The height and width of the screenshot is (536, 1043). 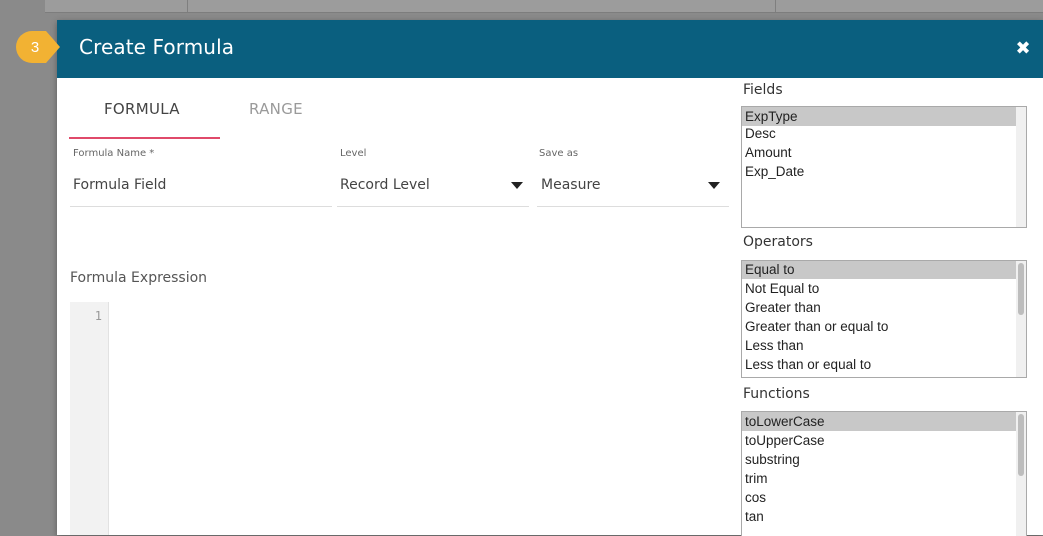 What do you see at coordinates (884, 133) in the screenshot?
I see `list-item: Desc` at bounding box center [884, 133].